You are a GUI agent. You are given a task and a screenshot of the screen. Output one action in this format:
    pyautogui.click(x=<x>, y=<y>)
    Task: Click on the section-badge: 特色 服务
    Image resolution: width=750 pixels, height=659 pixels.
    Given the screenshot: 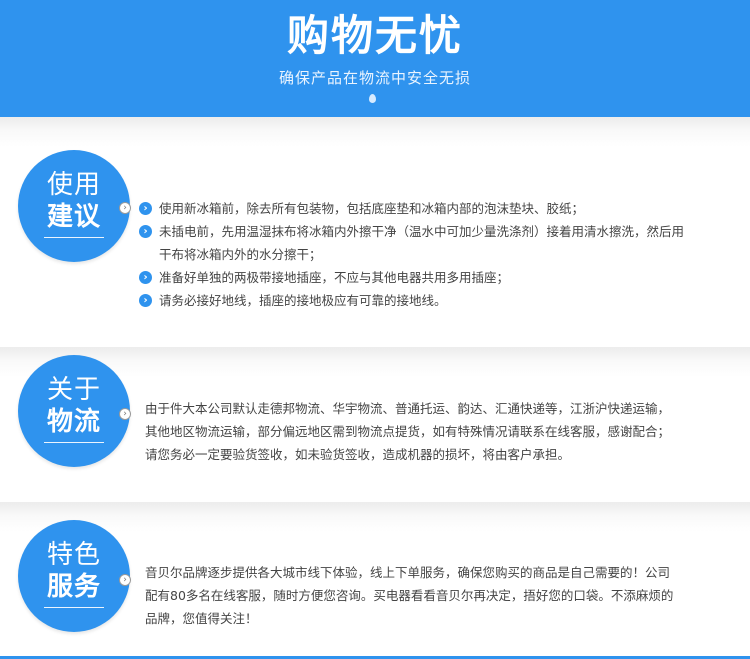 What is the action you would take?
    pyautogui.click(x=74, y=576)
    